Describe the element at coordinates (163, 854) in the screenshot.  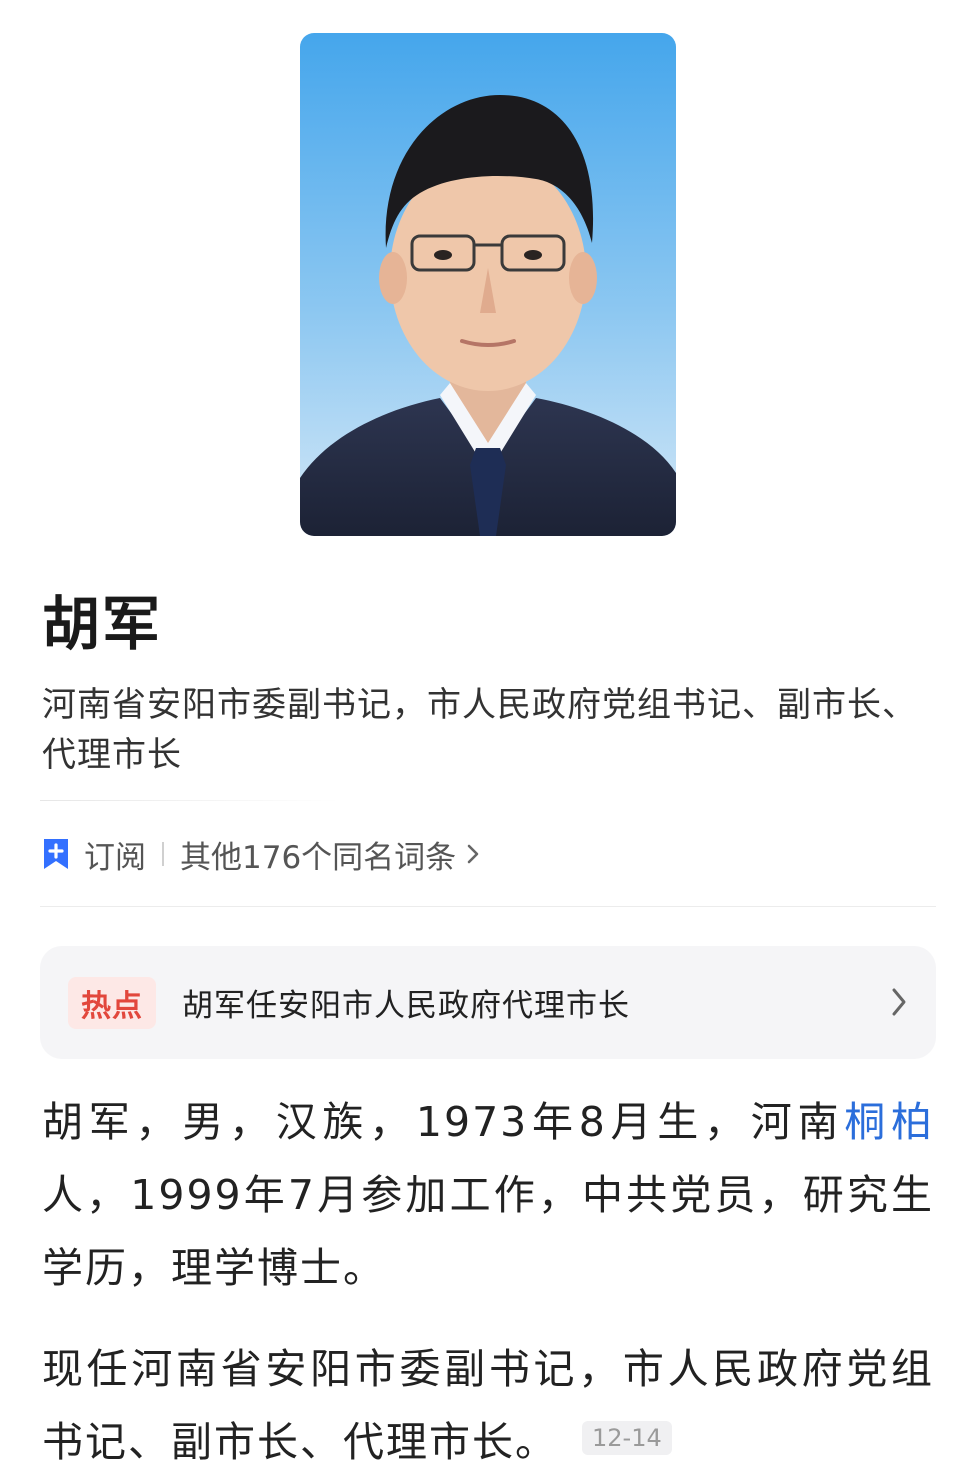
I see `meta-separator` at that location.